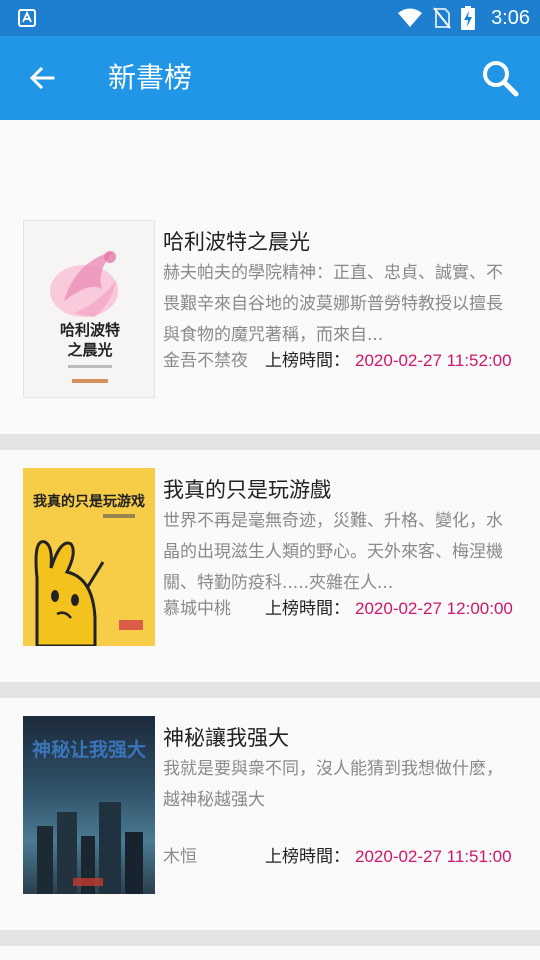 Image resolution: width=540 pixels, height=960 pixels. I want to click on book-cover: 神秘让我强大, so click(89, 805).